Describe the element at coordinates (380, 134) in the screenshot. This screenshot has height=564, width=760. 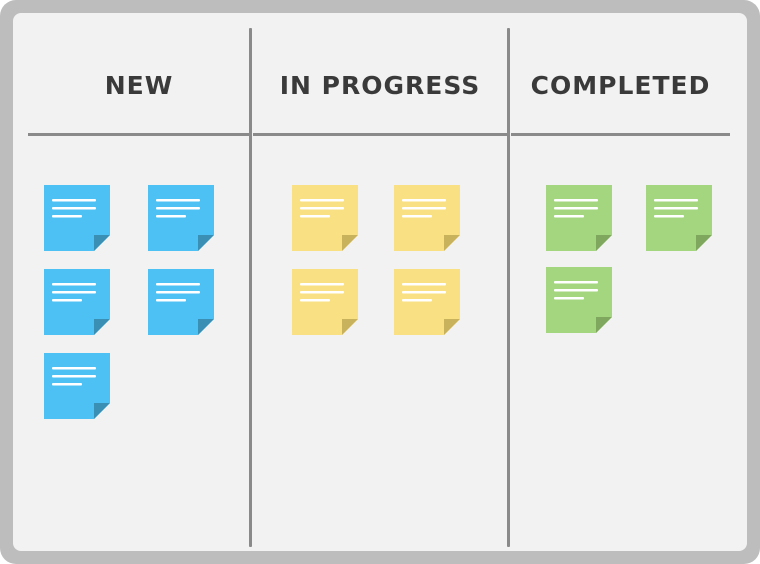
I see `header-divider-in-progress` at that location.